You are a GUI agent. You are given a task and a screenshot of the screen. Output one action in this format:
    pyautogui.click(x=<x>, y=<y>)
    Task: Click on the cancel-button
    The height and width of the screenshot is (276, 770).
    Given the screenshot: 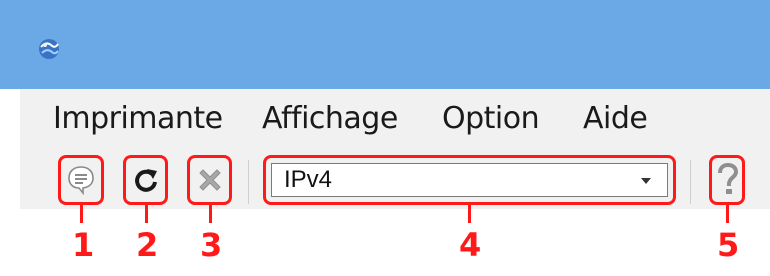 What is the action you would take?
    pyautogui.click(x=209, y=180)
    